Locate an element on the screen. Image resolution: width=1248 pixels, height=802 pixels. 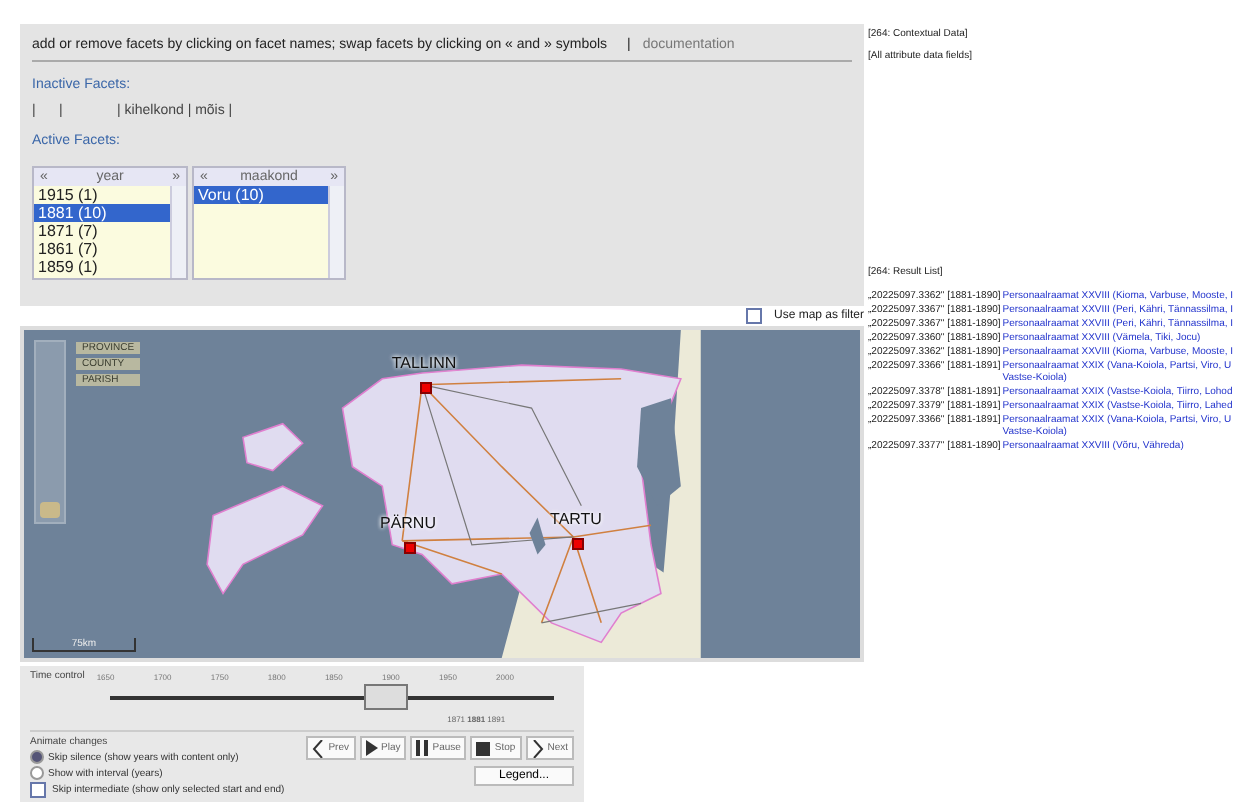
facet-item: 1915 (1) is located at coordinates (102, 195).